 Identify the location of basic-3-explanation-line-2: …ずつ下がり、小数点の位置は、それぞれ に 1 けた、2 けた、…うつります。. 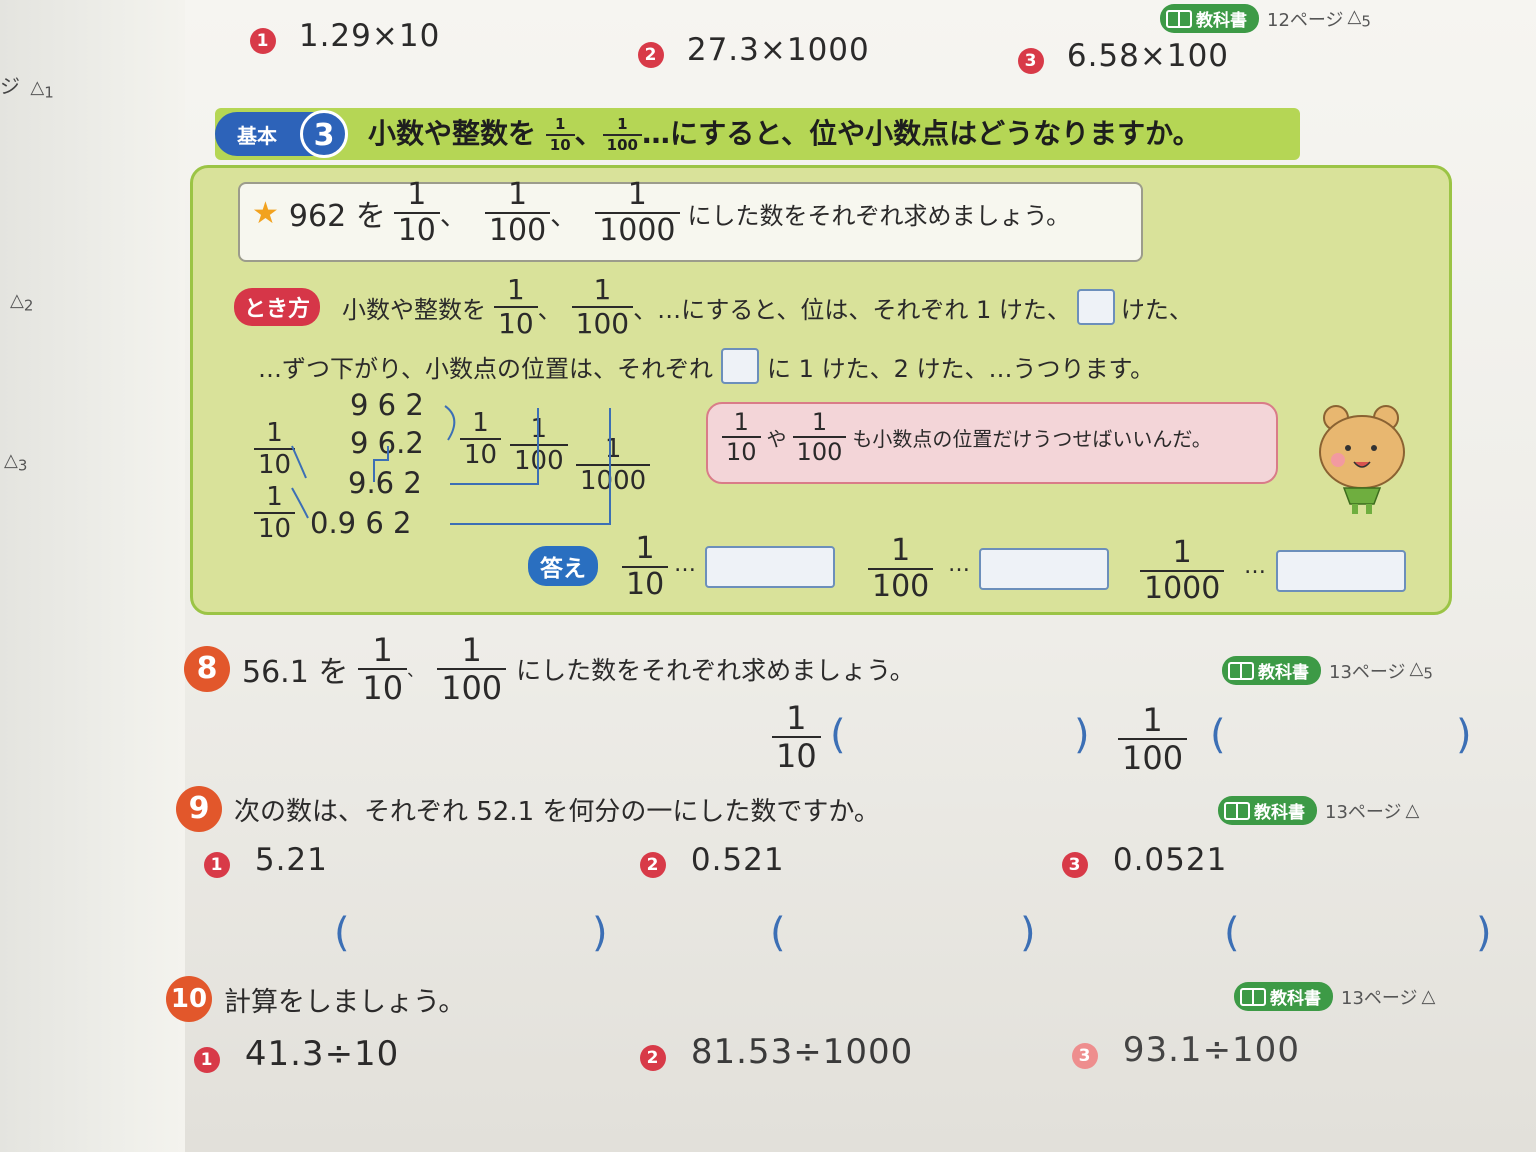
(706, 366).